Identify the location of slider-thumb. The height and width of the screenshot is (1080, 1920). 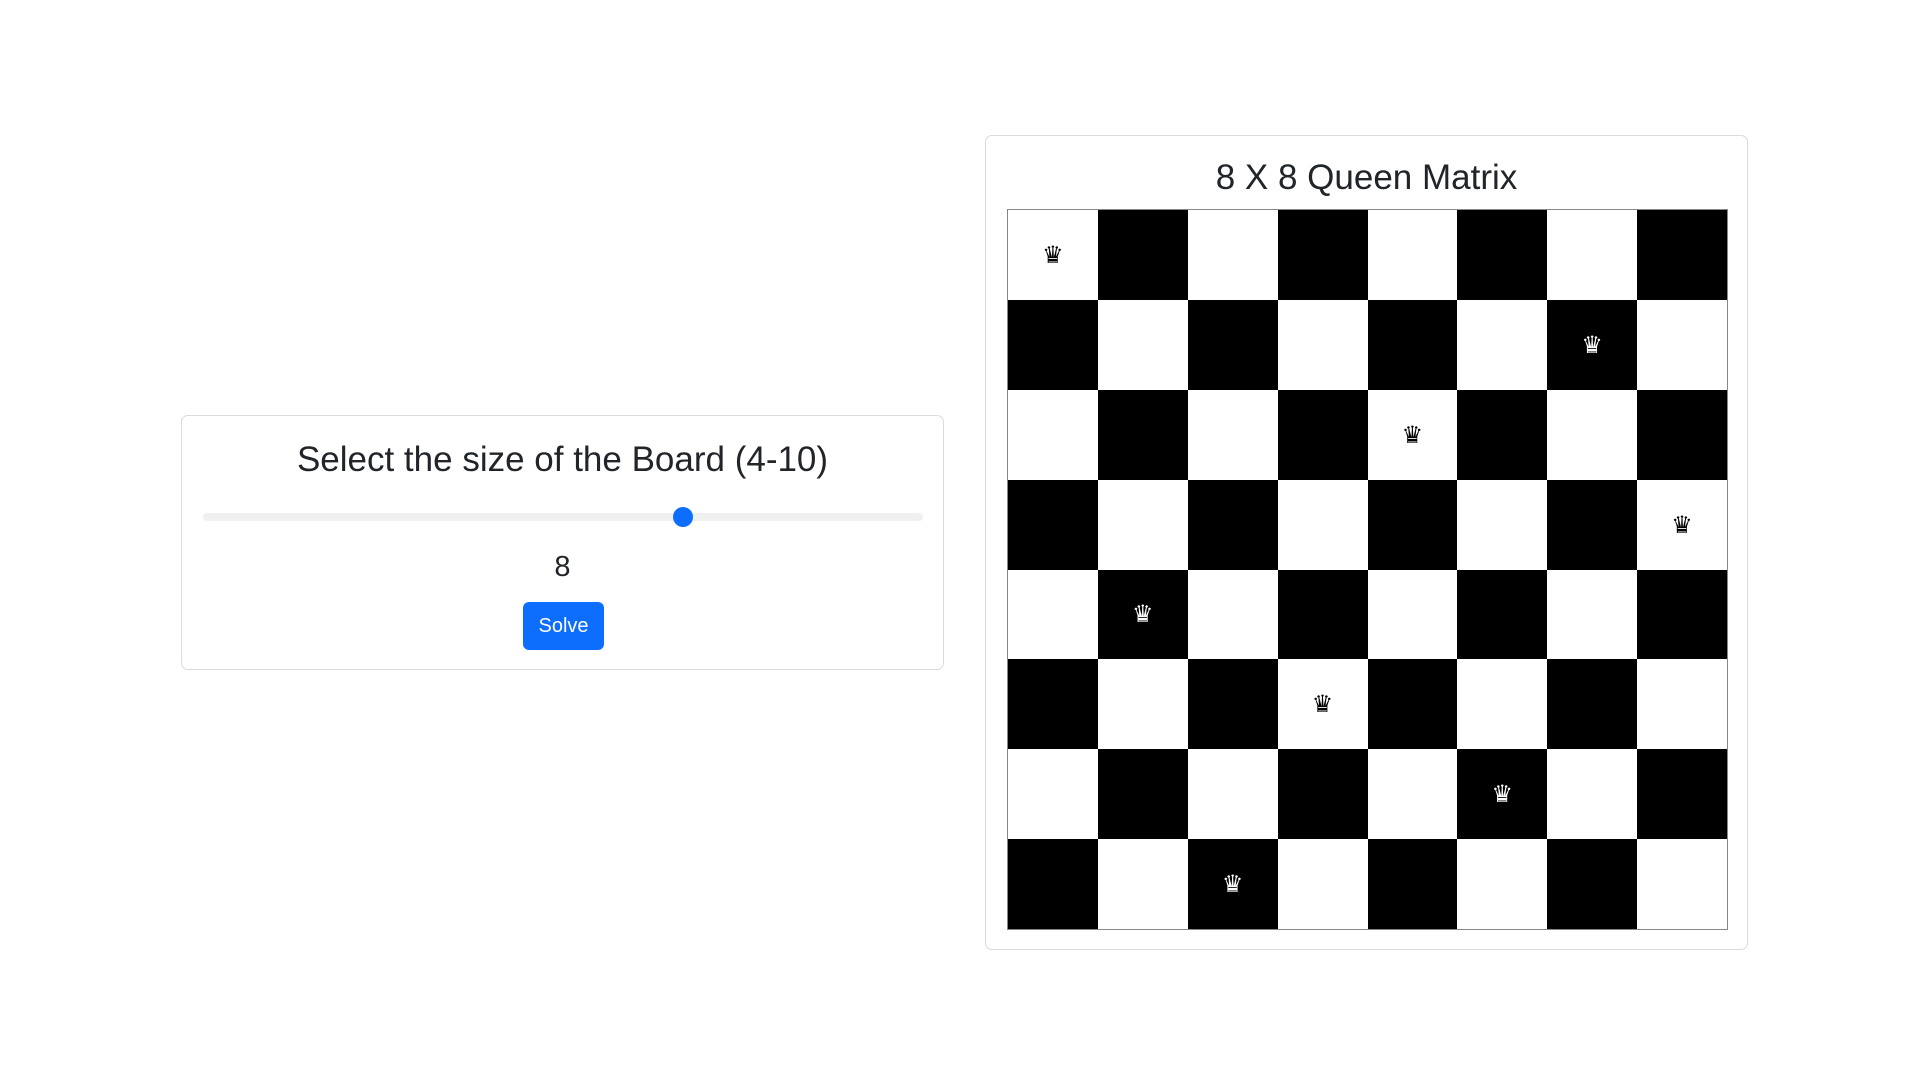
(683, 517).